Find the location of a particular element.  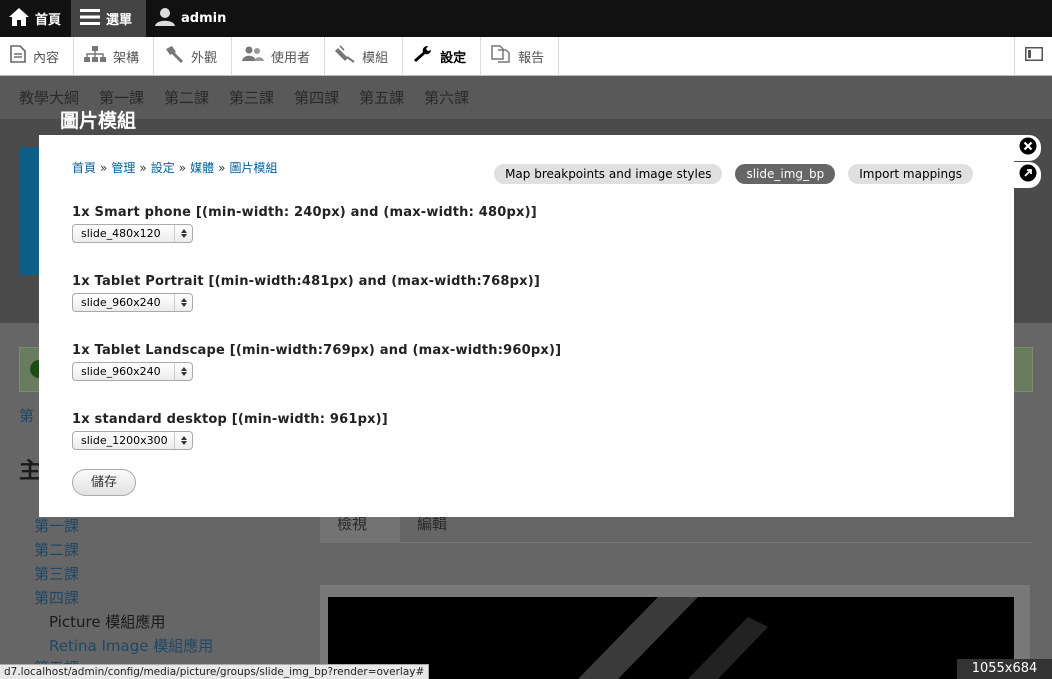

overlay-close-button is located at coordinates (1027, 148).